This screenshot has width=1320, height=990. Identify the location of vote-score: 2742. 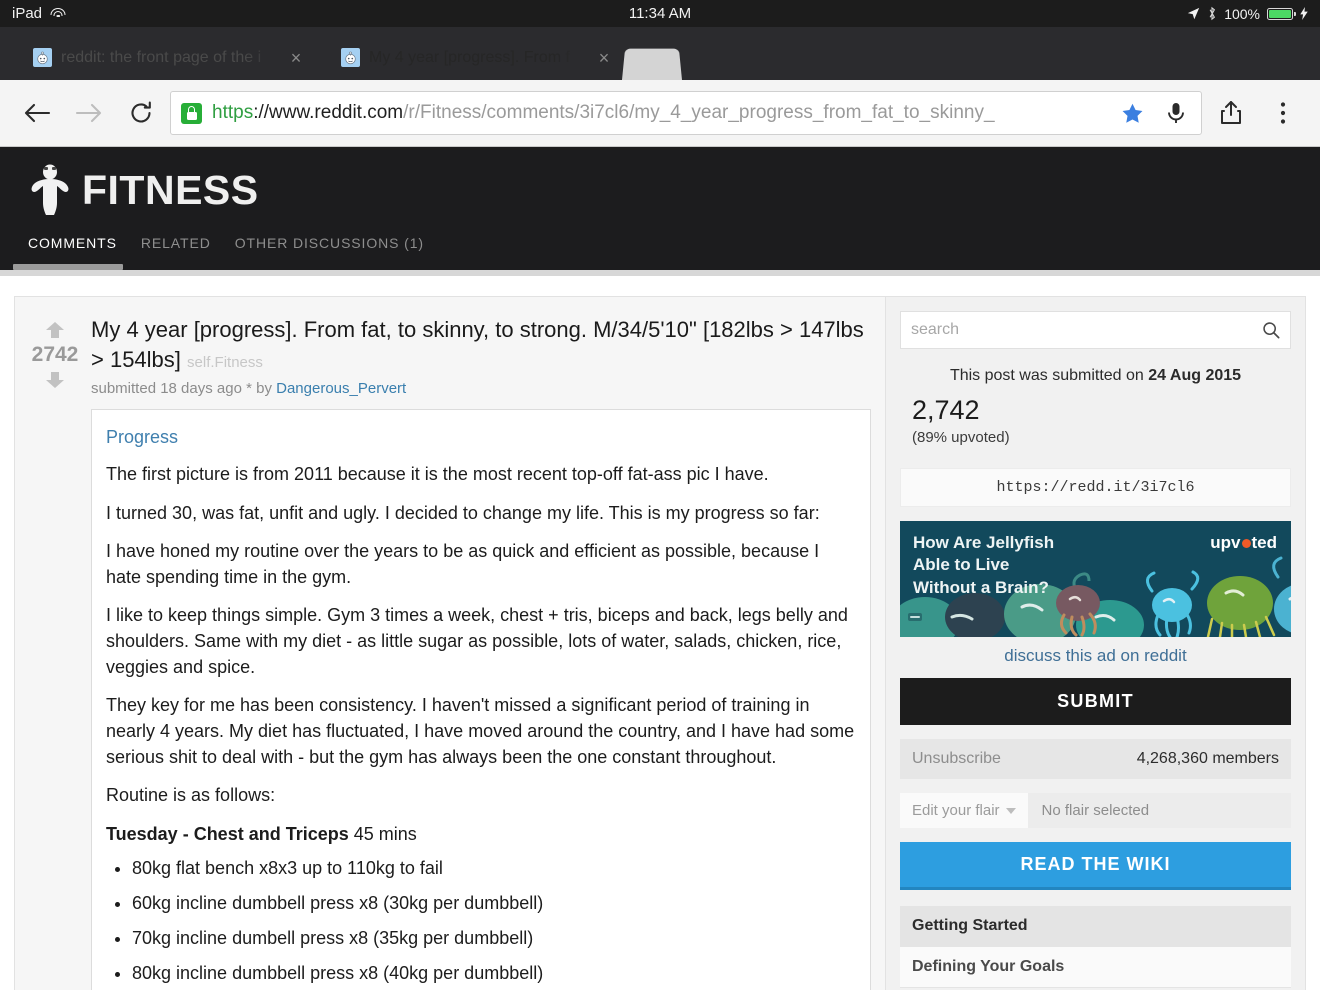
(55, 354).